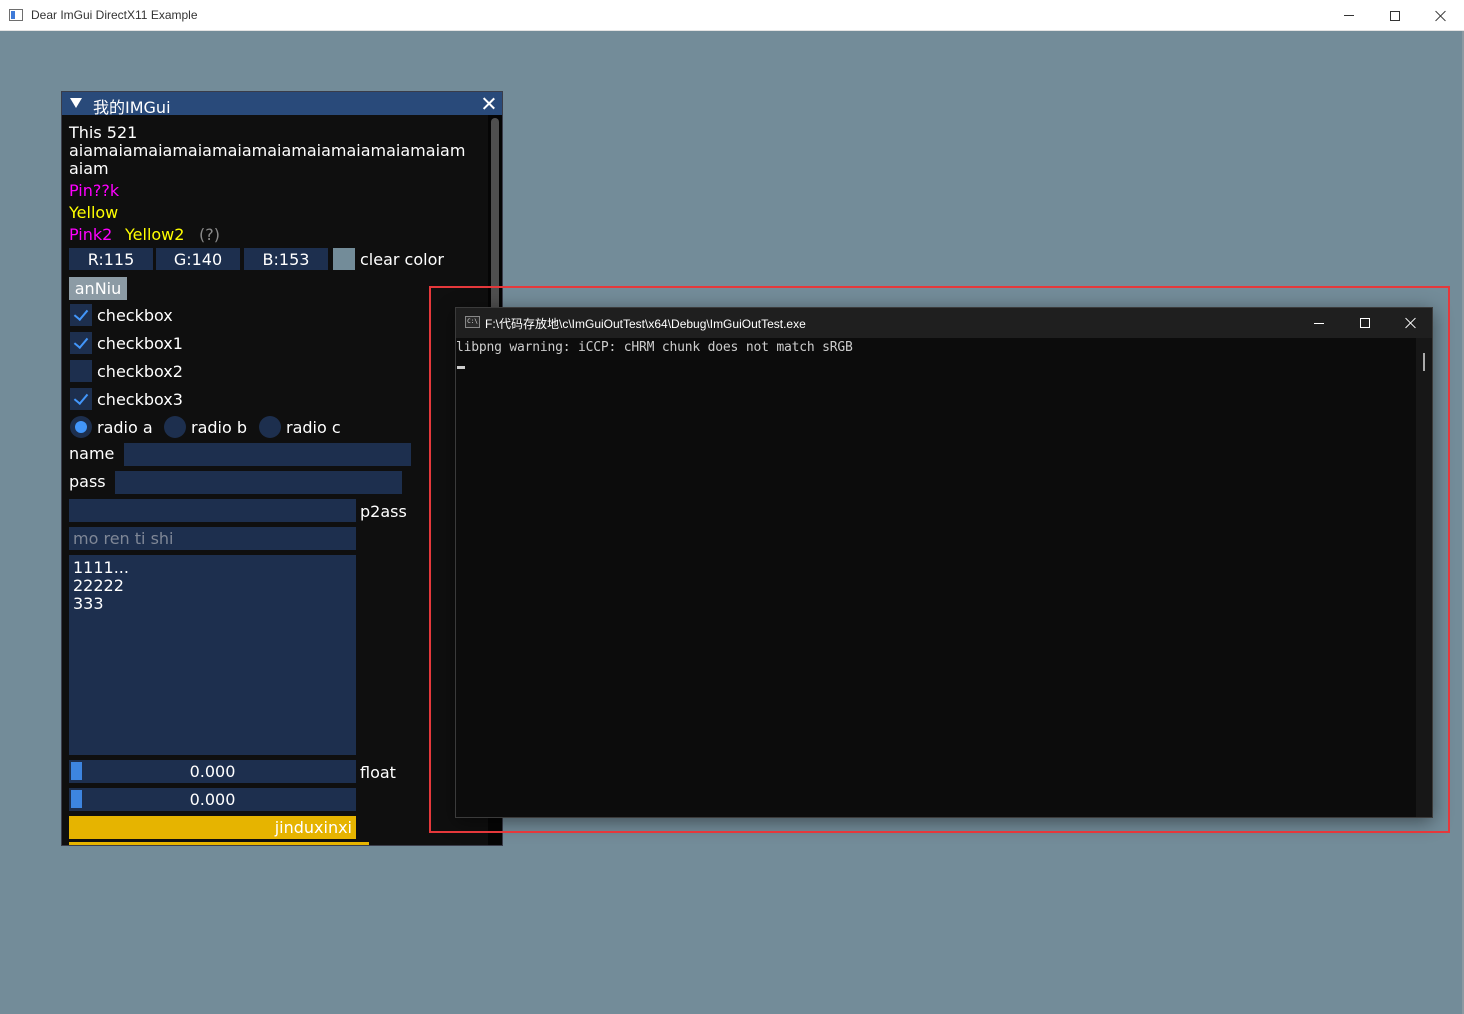 Image resolution: width=1464 pixels, height=1014 pixels. What do you see at coordinates (103, 132) in the screenshot?
I see `text-line-1: This 521` at bounding box center [103, 132].